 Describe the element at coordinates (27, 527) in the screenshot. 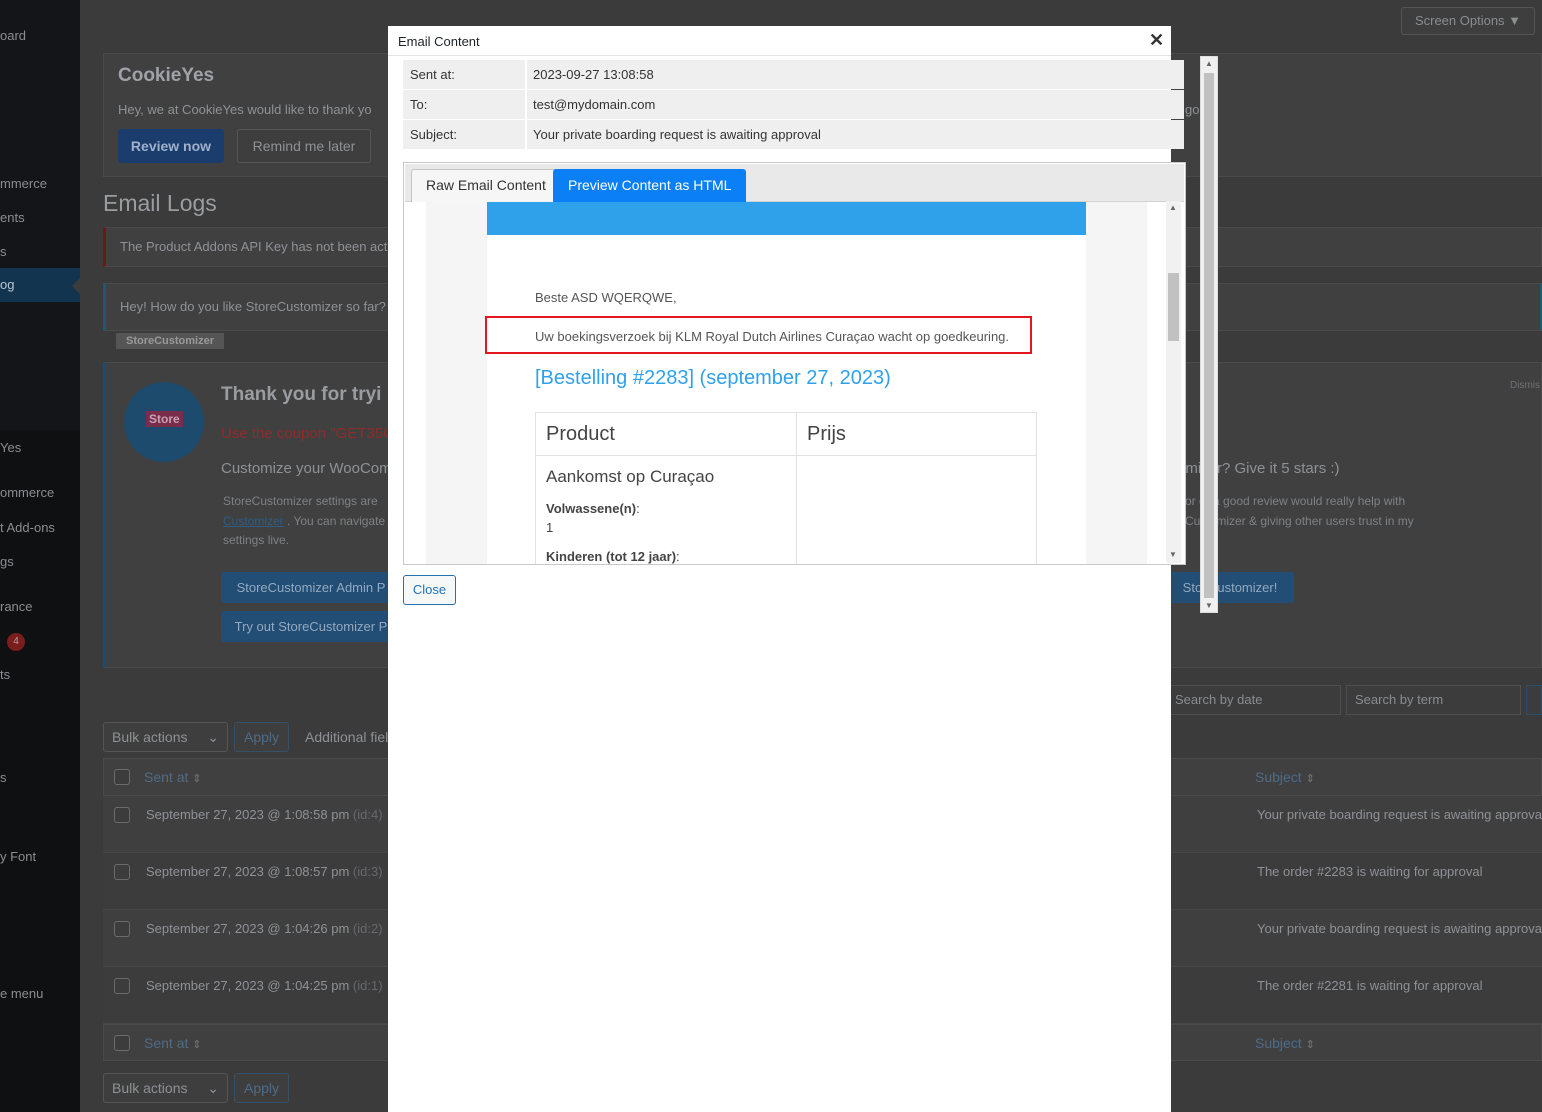

I see `sidebar-item-product-addons: t Add-ons` at that location.